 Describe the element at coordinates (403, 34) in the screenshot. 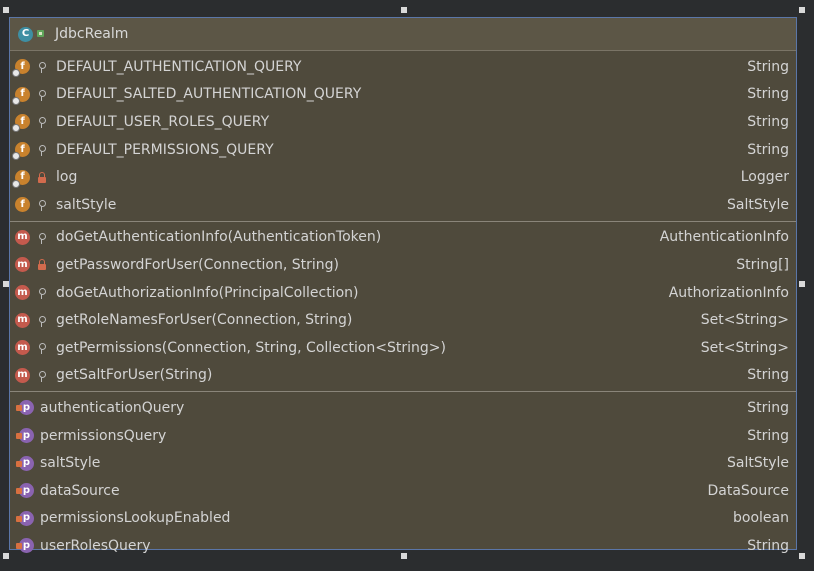

I see `class-header: C JdbcRealm` at that location.